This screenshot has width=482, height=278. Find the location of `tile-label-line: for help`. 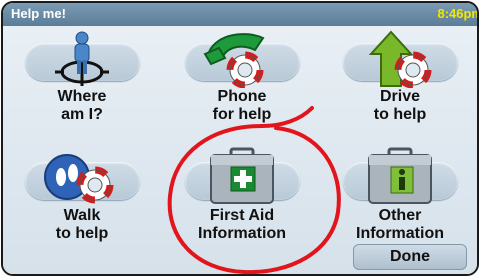

tile-label-line: for help is located at coordinates (242, 114).